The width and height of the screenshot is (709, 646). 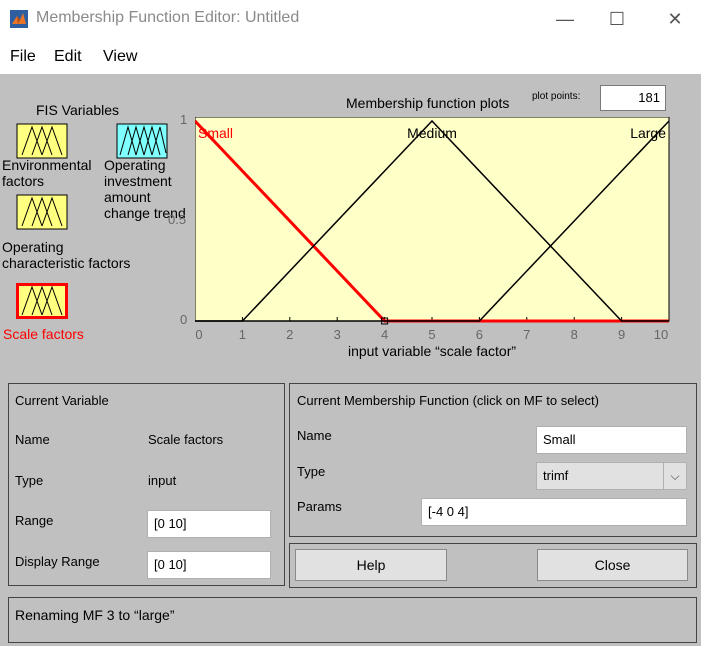 I want to click on mf-label-small: Small, so click(x=215, y=133).